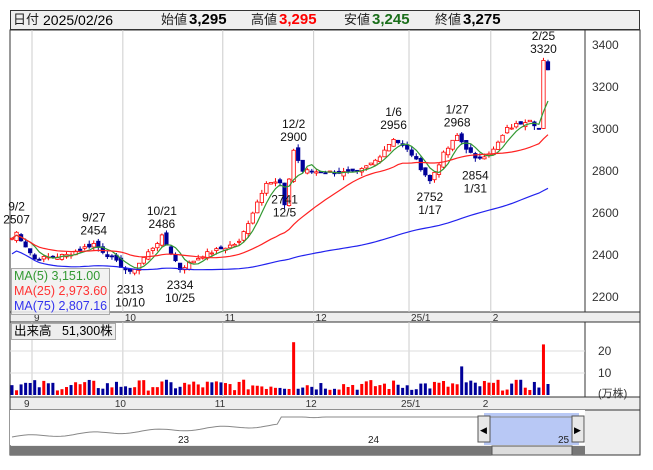 Image resolution: width=653 pixels, height=470 pixels. What do you see at coordinates (532, 450) in the screenshot?
I see `navigator-scroll-thumb` at bounding box center [532, 450].